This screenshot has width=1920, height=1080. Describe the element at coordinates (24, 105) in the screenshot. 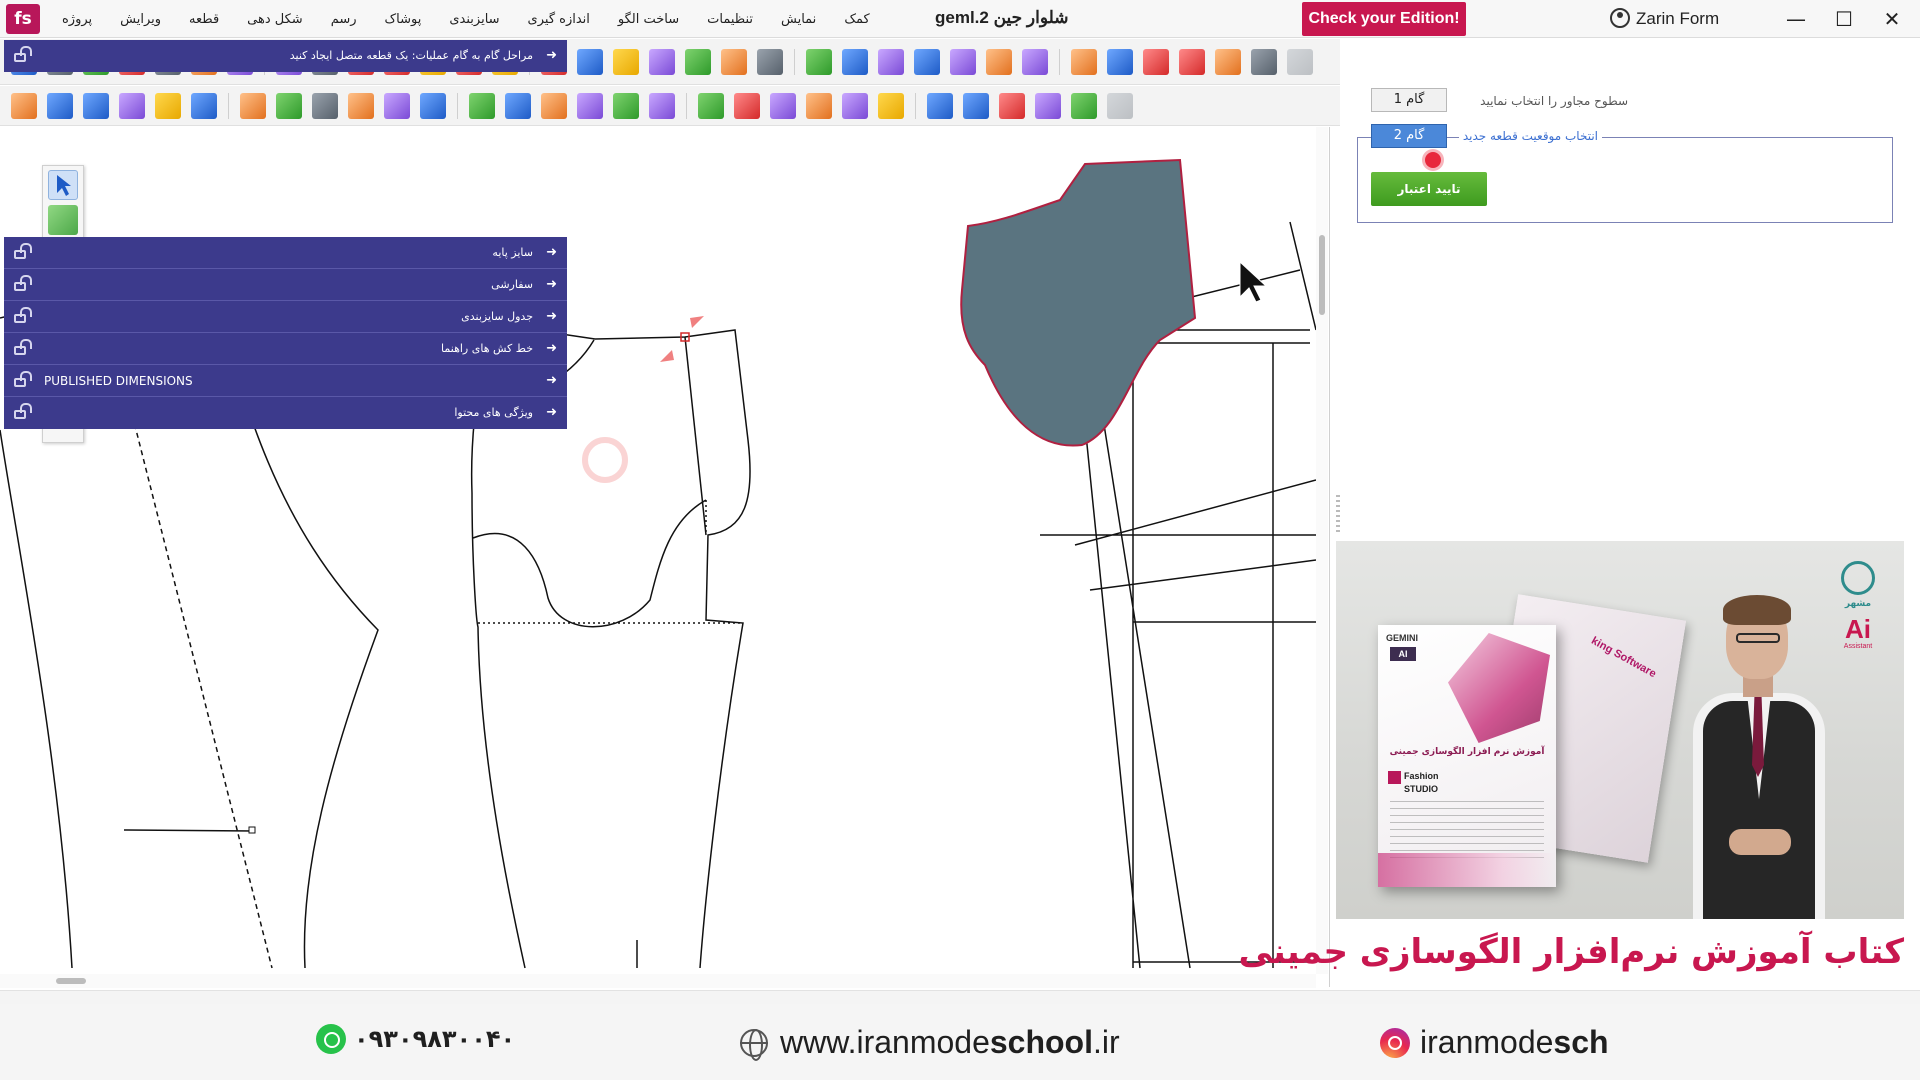

I see `piece-icon` at that location.